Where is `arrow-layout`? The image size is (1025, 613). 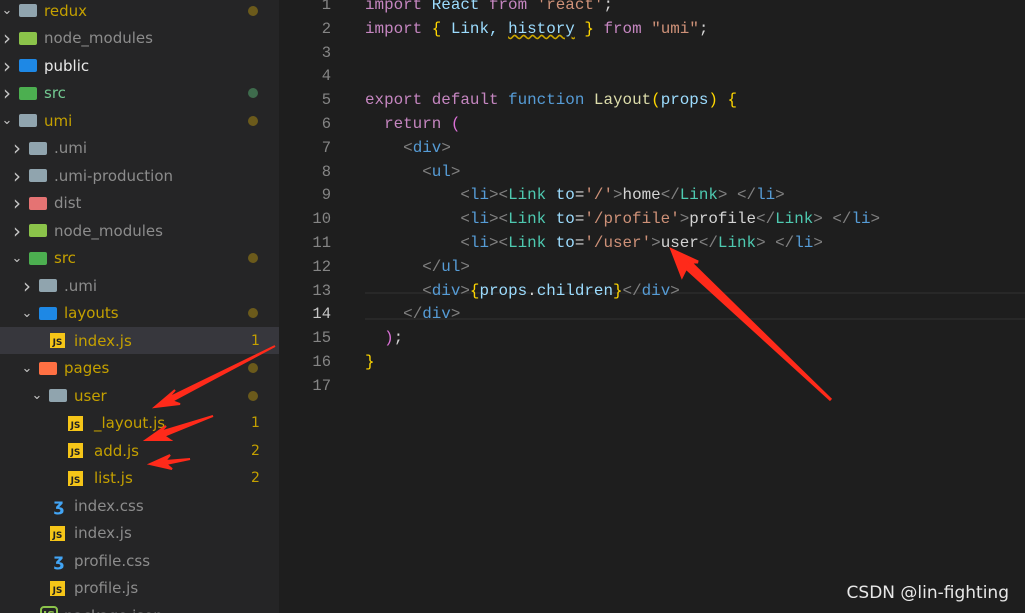 arrow-layout is located at coordinates (213, 377).